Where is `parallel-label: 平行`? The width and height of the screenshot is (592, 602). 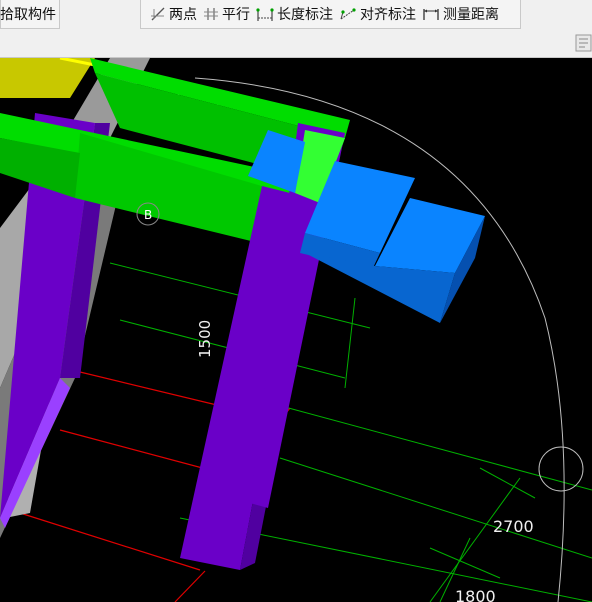 parallel-label: 平行 is located at coordinates (236, 15).